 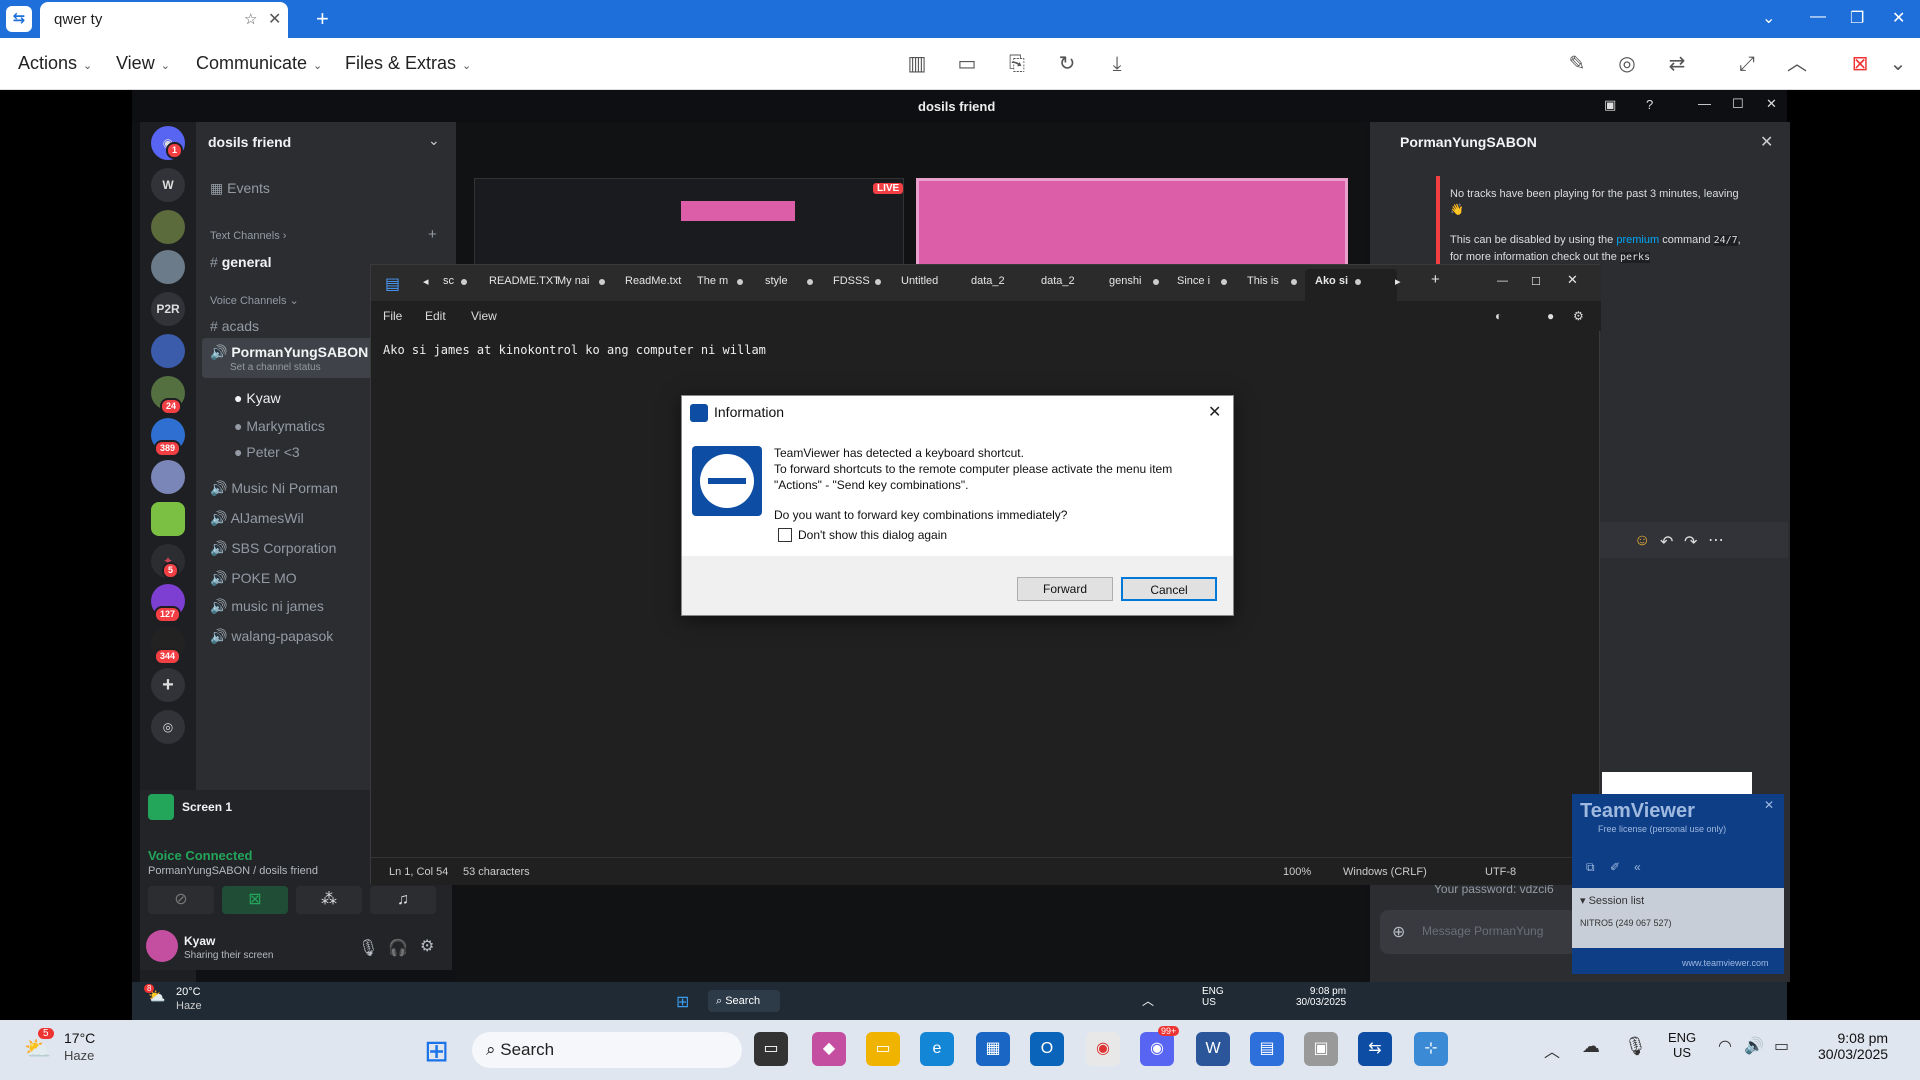 What do you see at coordinates (851, 281) in the screenshot?
I see `tab: FDSSS` at bounding box center [851, 281].